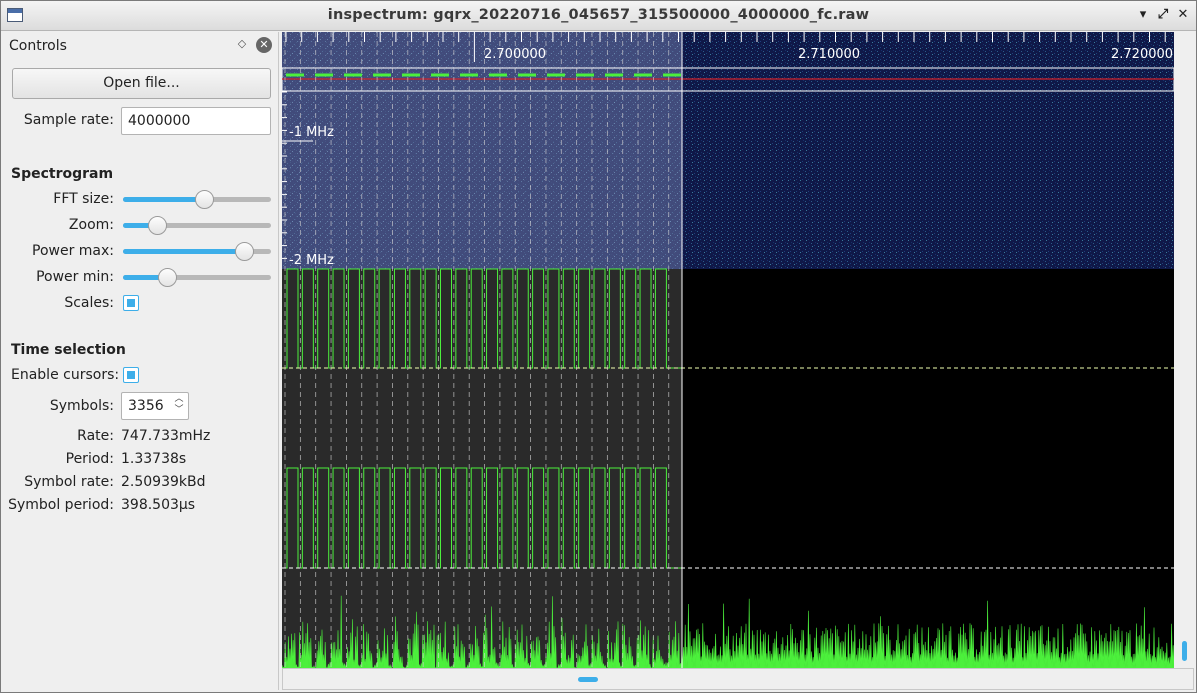  I want to click on vertical-scroll-handle, so click(1184, 651).